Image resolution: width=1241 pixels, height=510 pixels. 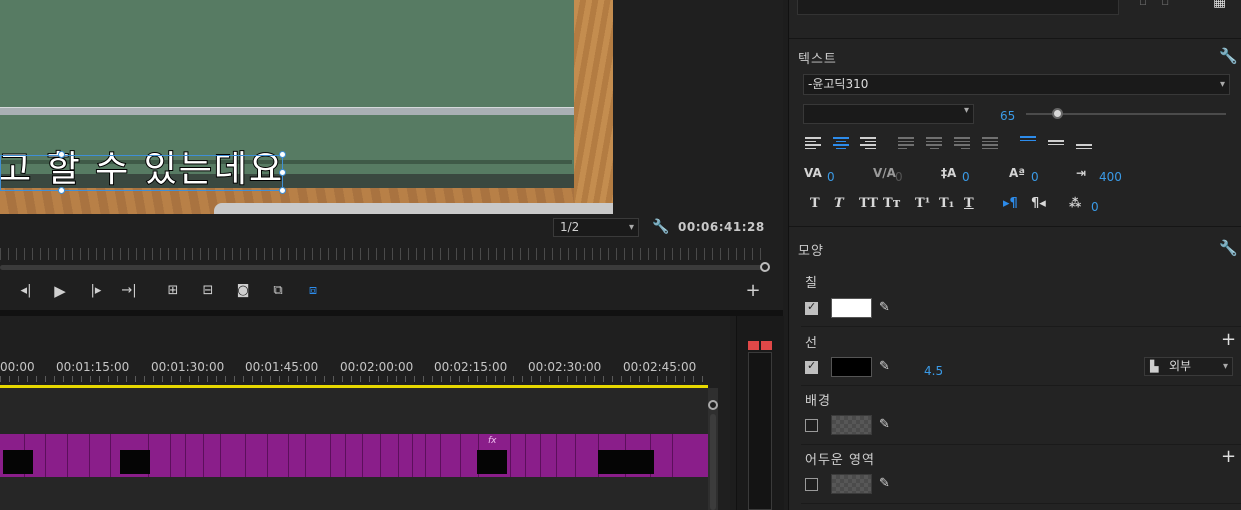 I want to click on all-caps-icon: TT, so click(x=868, y=203).